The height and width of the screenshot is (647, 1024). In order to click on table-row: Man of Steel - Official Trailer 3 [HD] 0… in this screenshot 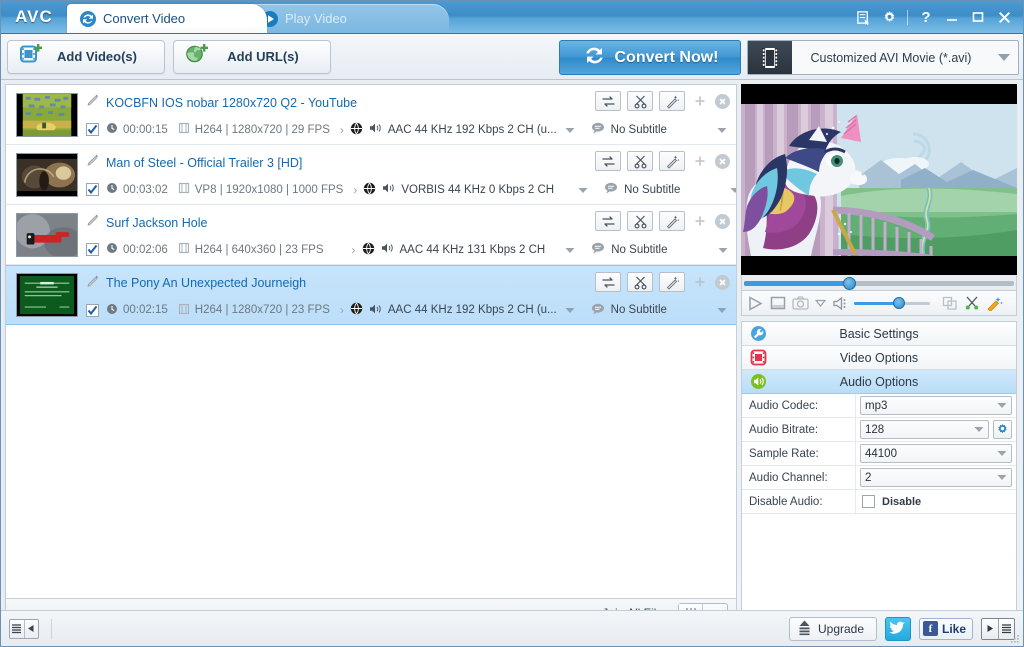, I will do `click(371, 175)`.